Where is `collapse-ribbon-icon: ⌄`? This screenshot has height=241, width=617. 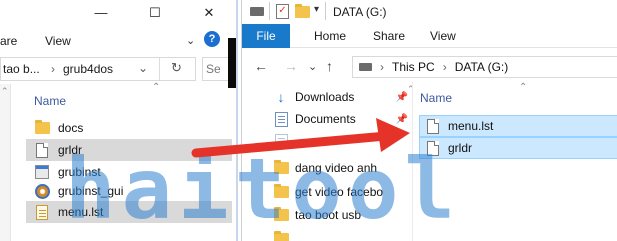
collapse-ribbon-icon: ⌄ is located at coordinates (190, 40).